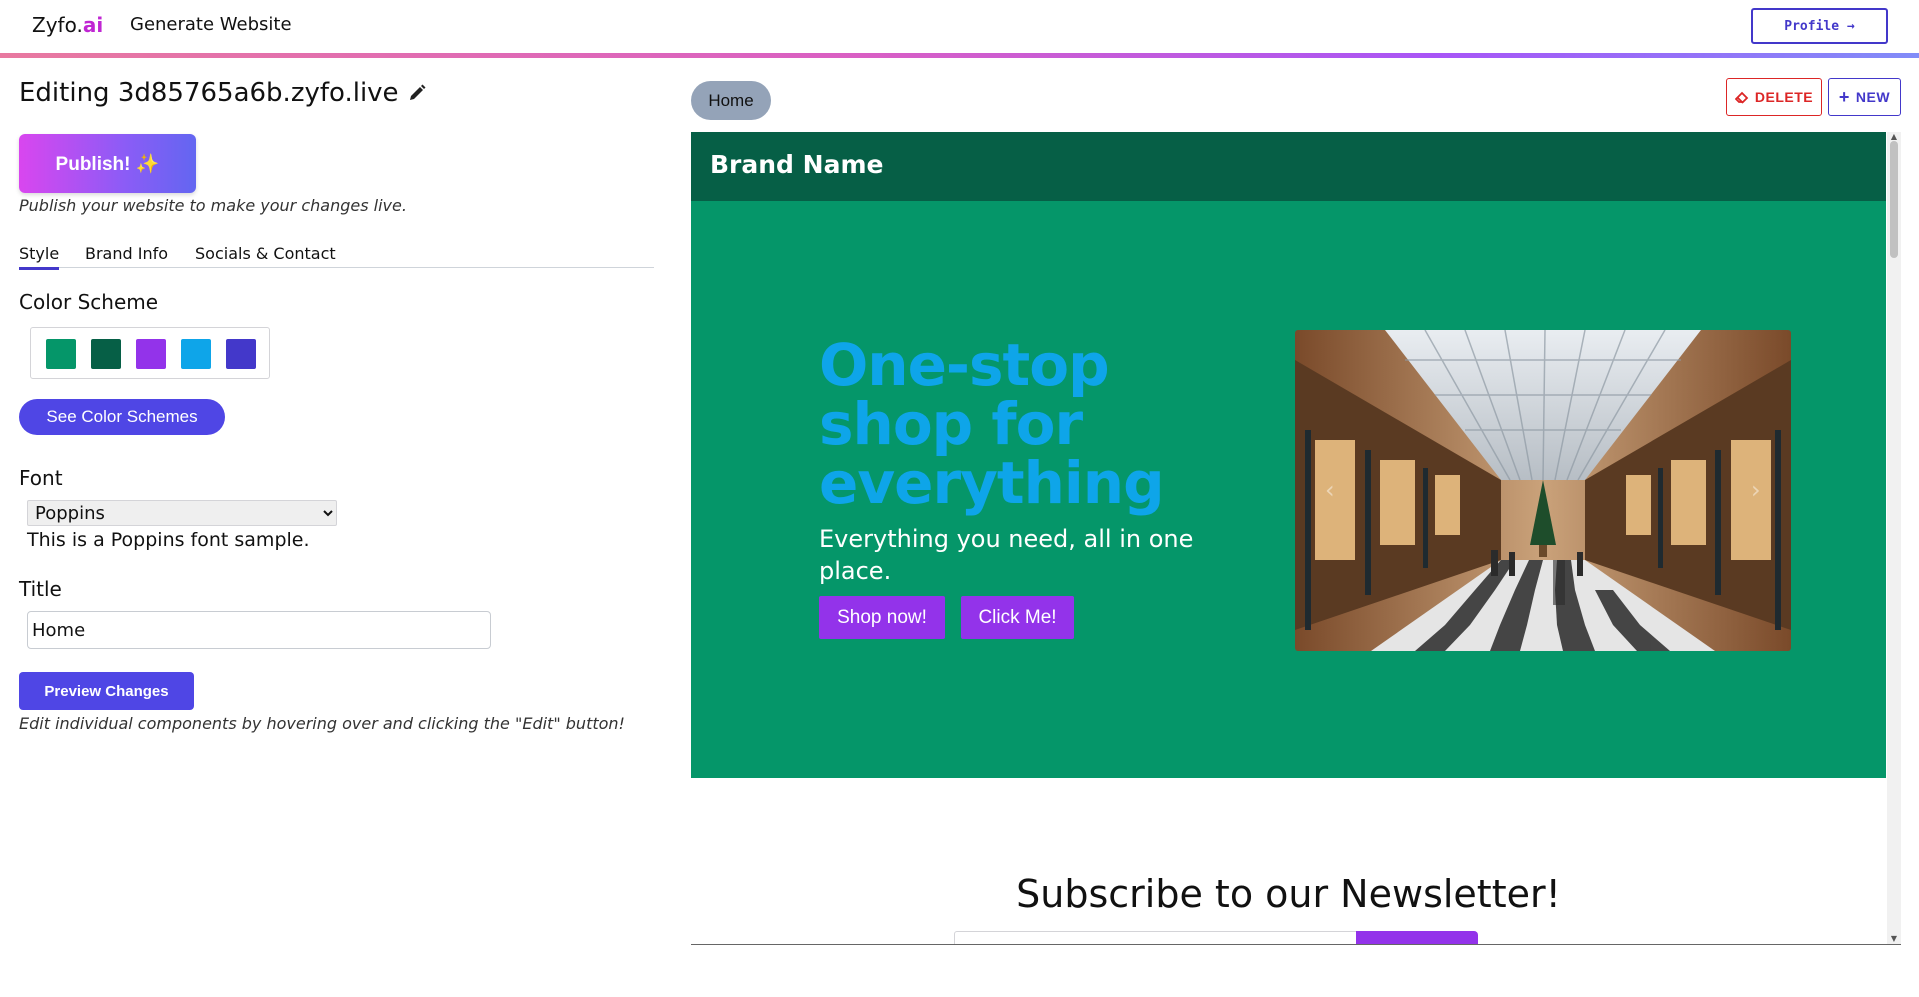 The width and height of the screenshot is (1919, 997). I want to click on color-swatch-indigo, so click(241, 354).